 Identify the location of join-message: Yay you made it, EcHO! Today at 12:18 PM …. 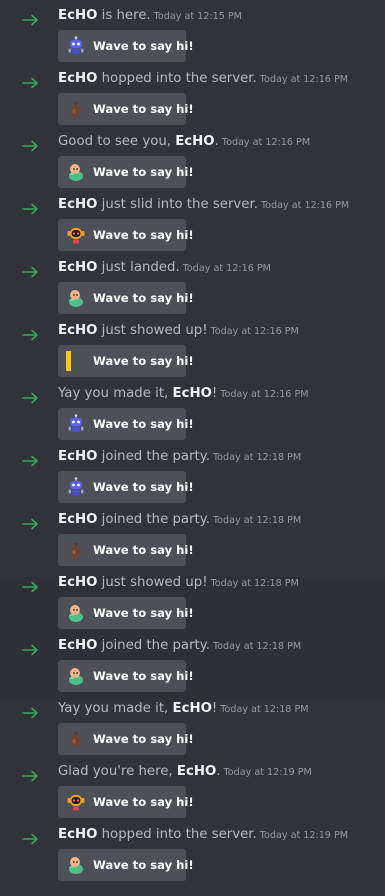
(192, 733).